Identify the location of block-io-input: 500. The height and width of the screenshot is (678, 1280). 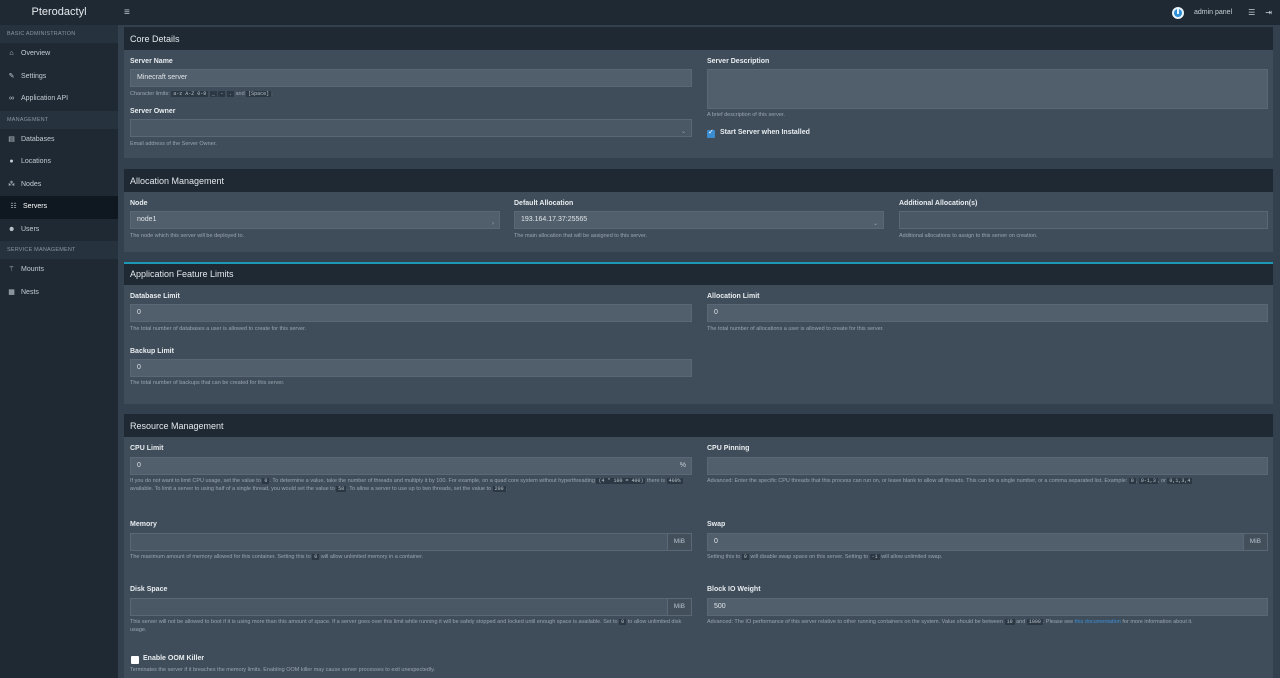
(987, 607).